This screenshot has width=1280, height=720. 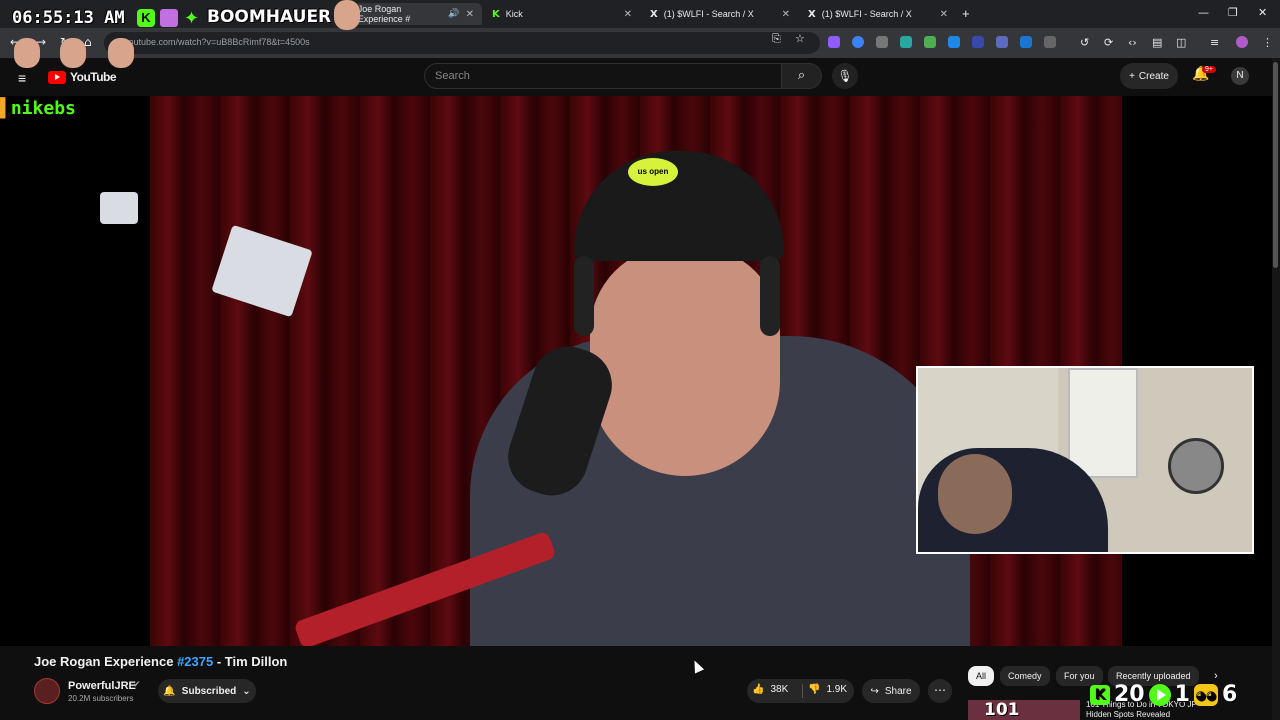 What do you see at coordinates (452, 76) in the screenshot?
I see `search-placeholder: Search` at bounding box center [452, 76].